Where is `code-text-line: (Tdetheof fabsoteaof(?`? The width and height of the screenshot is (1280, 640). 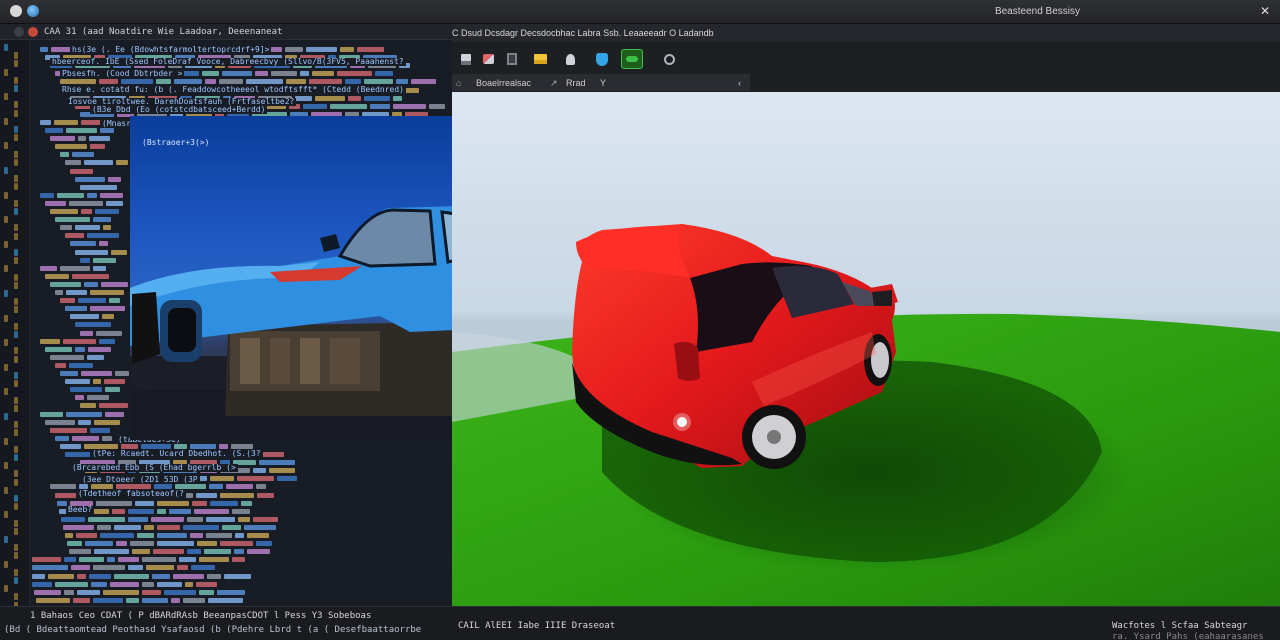 code-text-line: (Tdetheof fabsoteaof(? is located at coordinates (131, 493).